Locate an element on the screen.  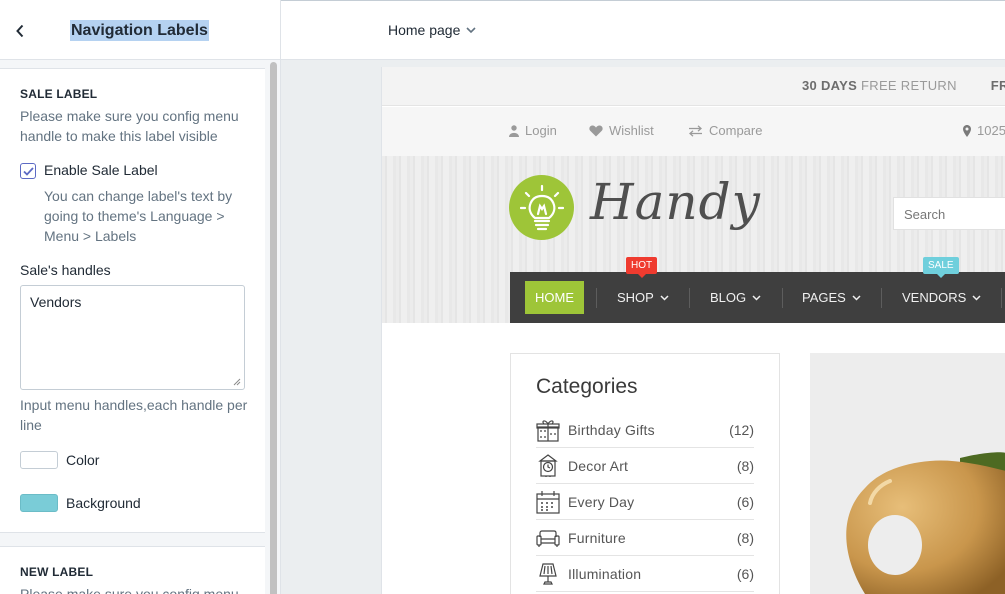
hot-badge: HOT is located at coordinates (642, 267).